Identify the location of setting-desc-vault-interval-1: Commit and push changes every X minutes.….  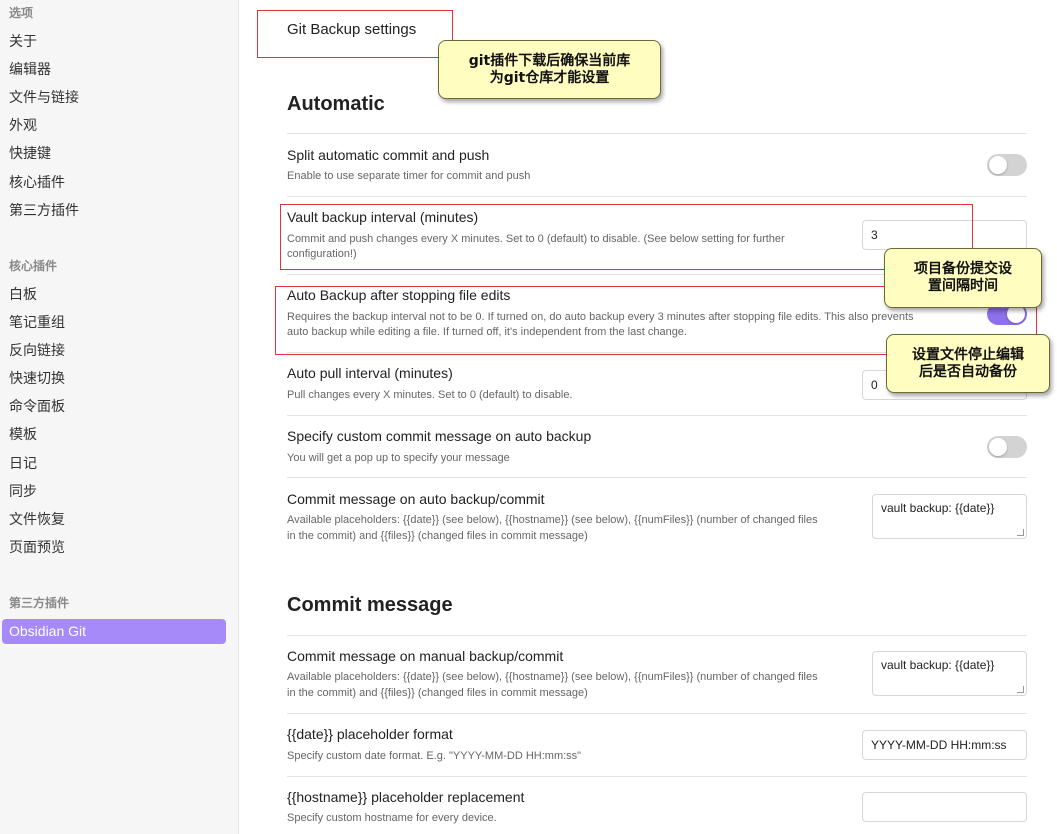
(536, 239).